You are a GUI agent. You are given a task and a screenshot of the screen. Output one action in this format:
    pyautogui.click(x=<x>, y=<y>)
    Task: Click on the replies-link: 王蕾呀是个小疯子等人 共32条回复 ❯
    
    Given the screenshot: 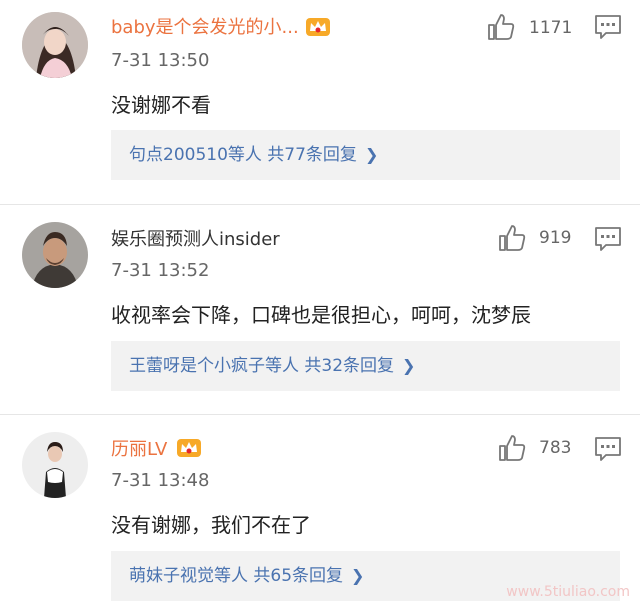 What is the action you would take?
    pyautogui.click(x=365, y=366)
    